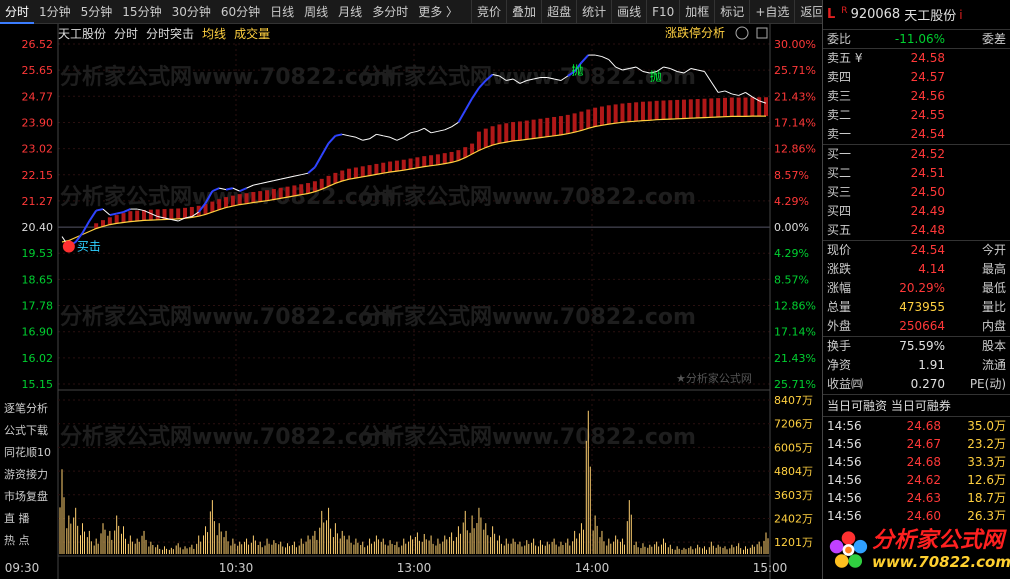  What do you see at coordinates (986, 498) in the screenshot?
I see `trade-amount: 18.7万` at bounding box center [986, 498].